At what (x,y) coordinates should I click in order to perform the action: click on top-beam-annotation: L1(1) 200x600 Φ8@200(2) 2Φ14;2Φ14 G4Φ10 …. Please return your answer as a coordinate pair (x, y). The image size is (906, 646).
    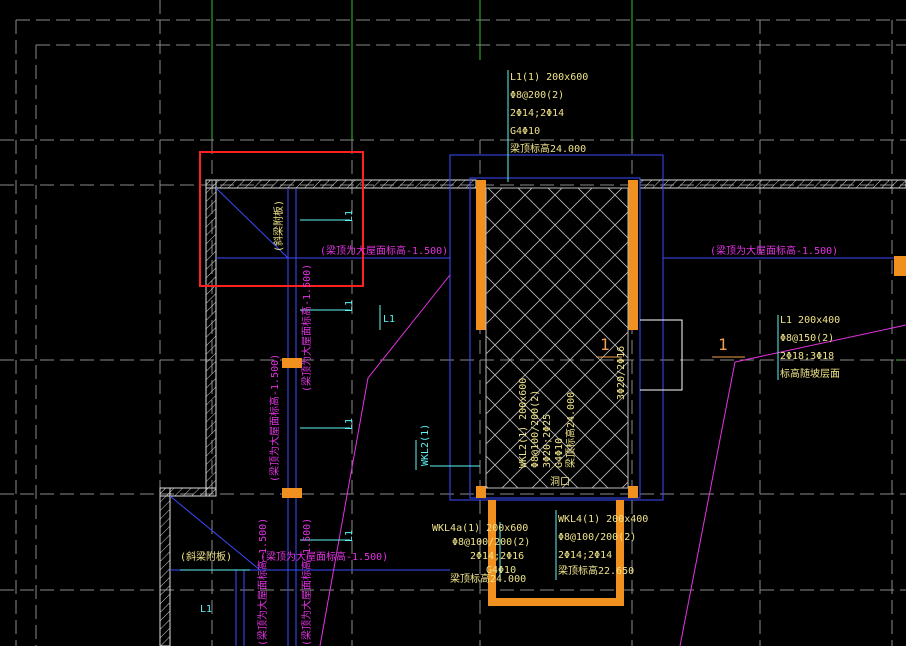
    Looking at the image, I should click on (549, 113).